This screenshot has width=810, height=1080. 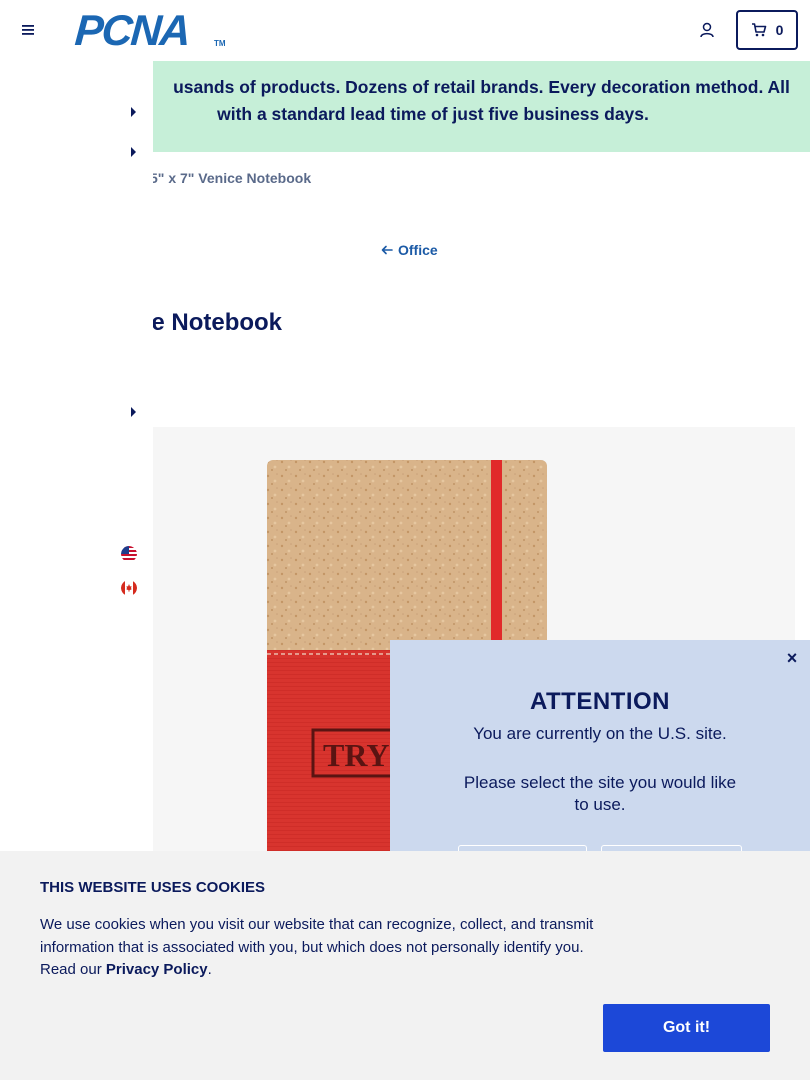 I want to click on attention-subtitle: You are currently on the U.S. site., so click(x=600, y=733).